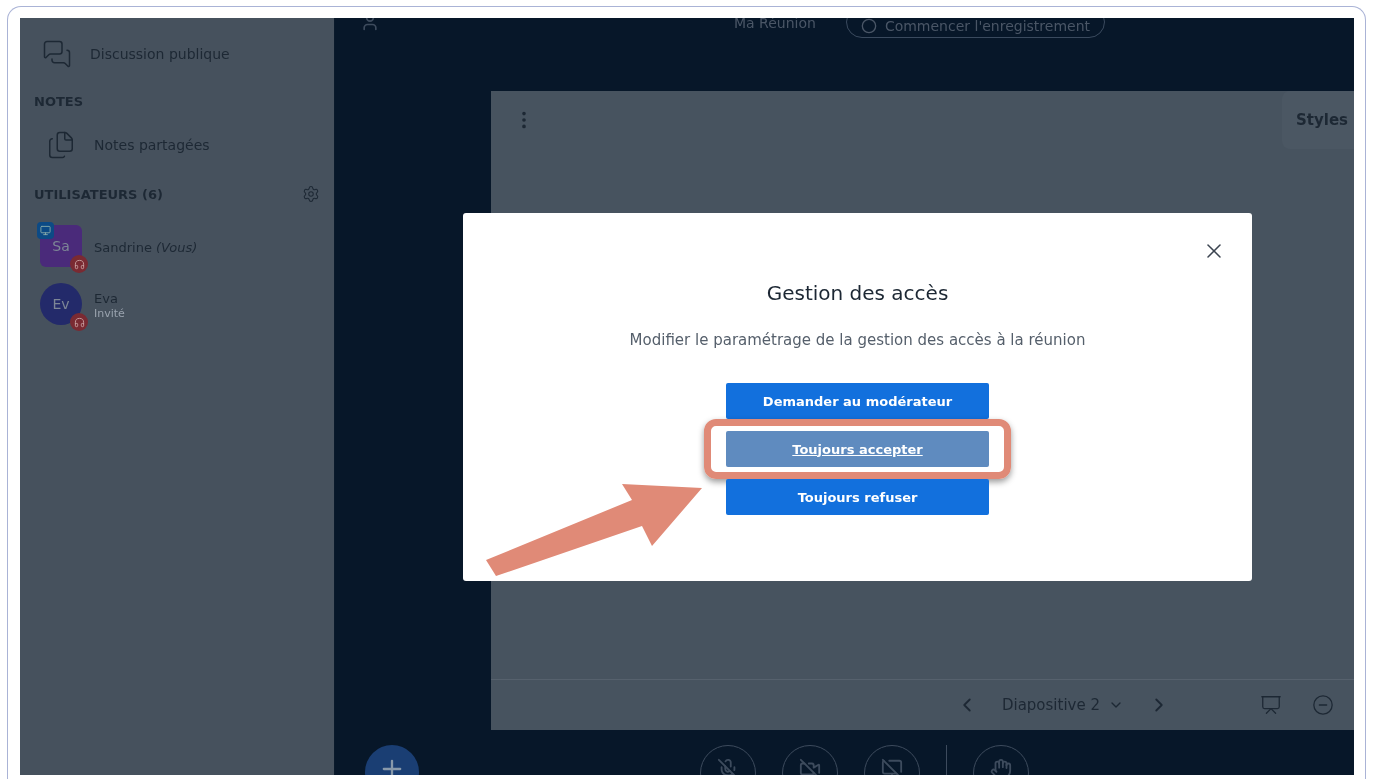 Image resolution: width=1373 pixels, height=779 pixels. I want to click on zoom-out-icon, so click(1323, 705).